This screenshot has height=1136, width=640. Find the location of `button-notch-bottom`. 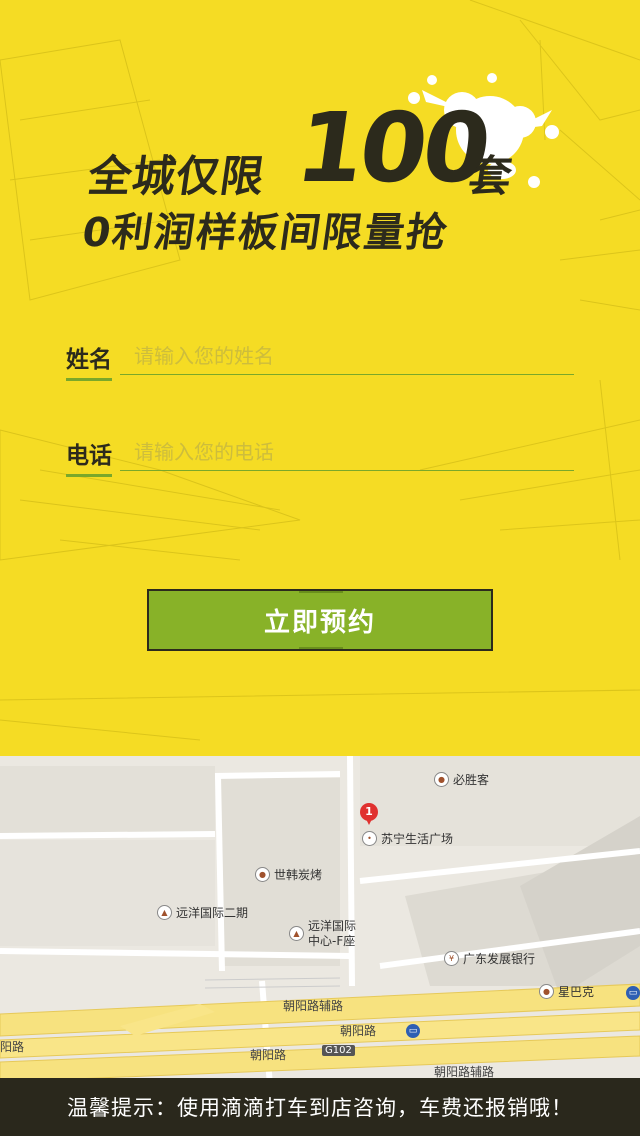

button-notch-bottom is located at coordinates (321, 648).